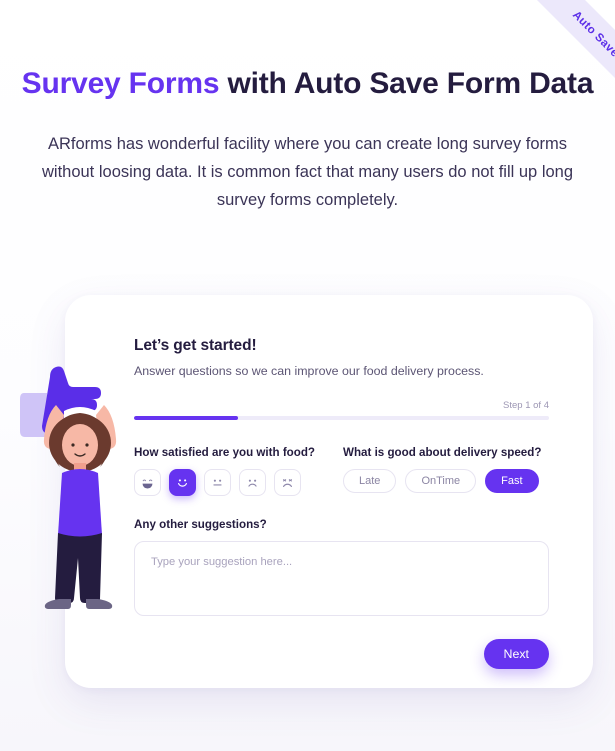 The width and height of the screenshot is (615, 751). Describe the element at coordinates (526, 405) in the screenshot. I see `step-indicator: Step 1 of 4` at that location.